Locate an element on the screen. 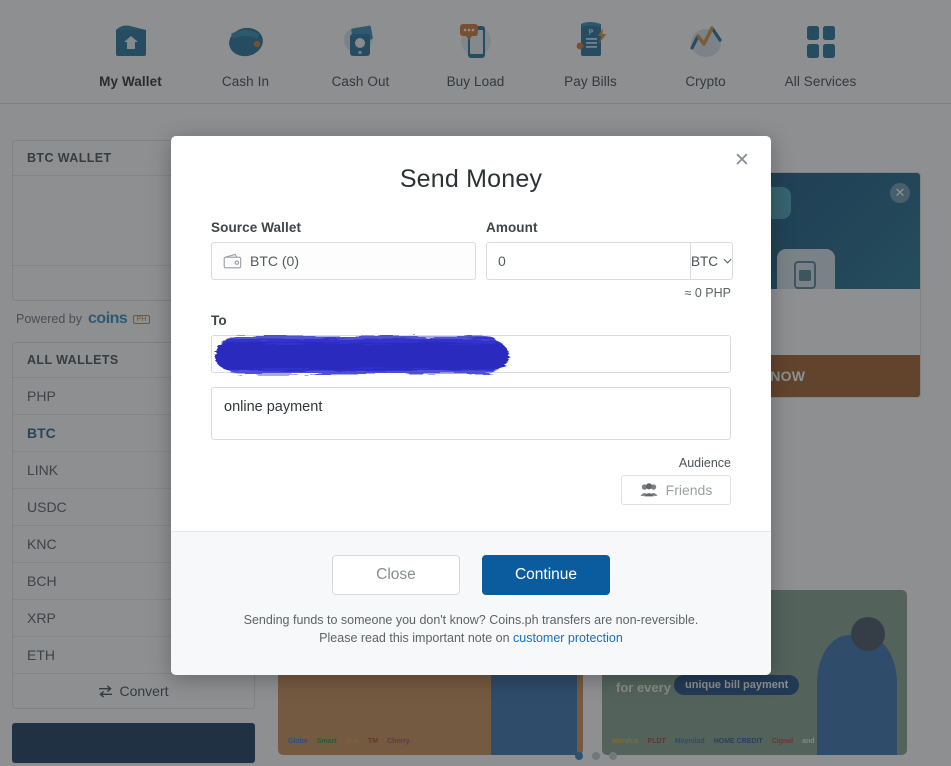  continue-button: Continue is located at coordinates (546, 575).